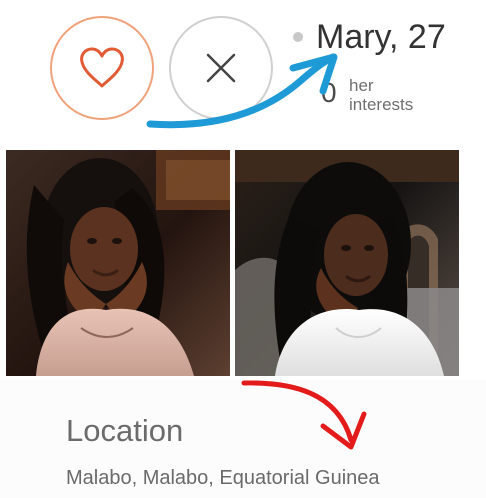  Describe the element at coordinates (223, 478) in the screenshot. I see `location-value: Malabo, Malabo, Equatorial Guinea` at that location.